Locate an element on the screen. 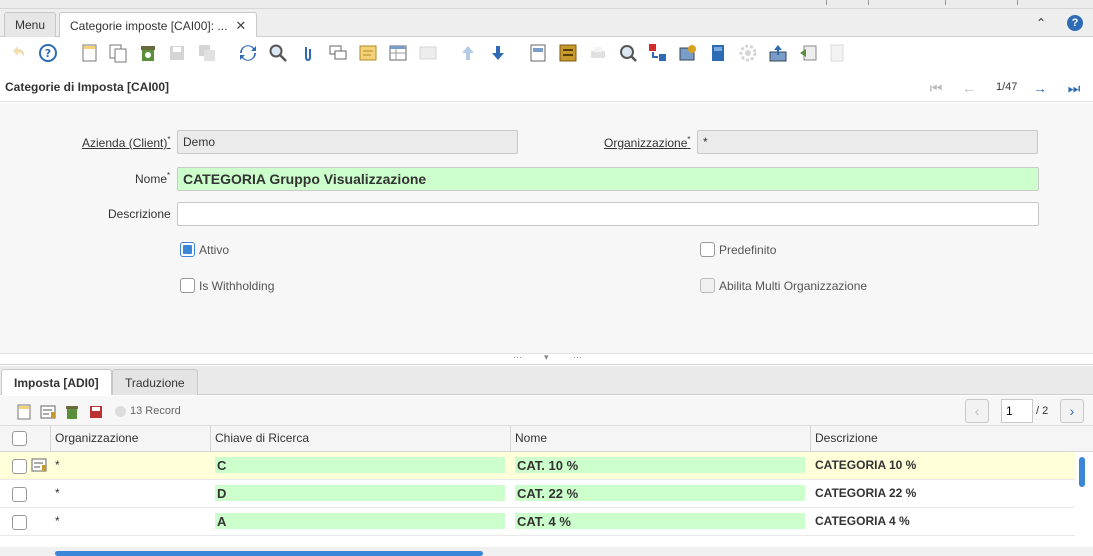 This screenshot has height=556, width=1093. default-checkbox is located at coordinates (707, 249).